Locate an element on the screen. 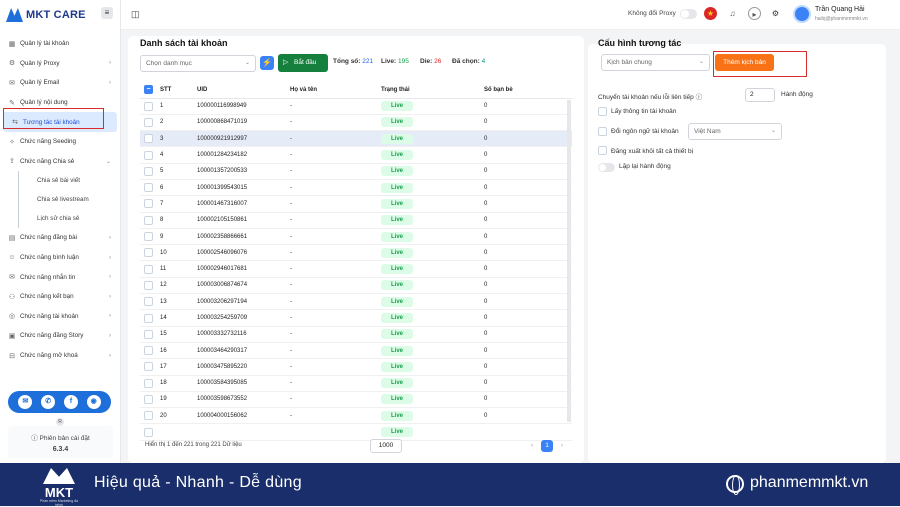 Image resolution: width=900 pixels, height=507 pixels. table-row: 17 100003475895220- Live 0 is located at coordinates (356, 367).